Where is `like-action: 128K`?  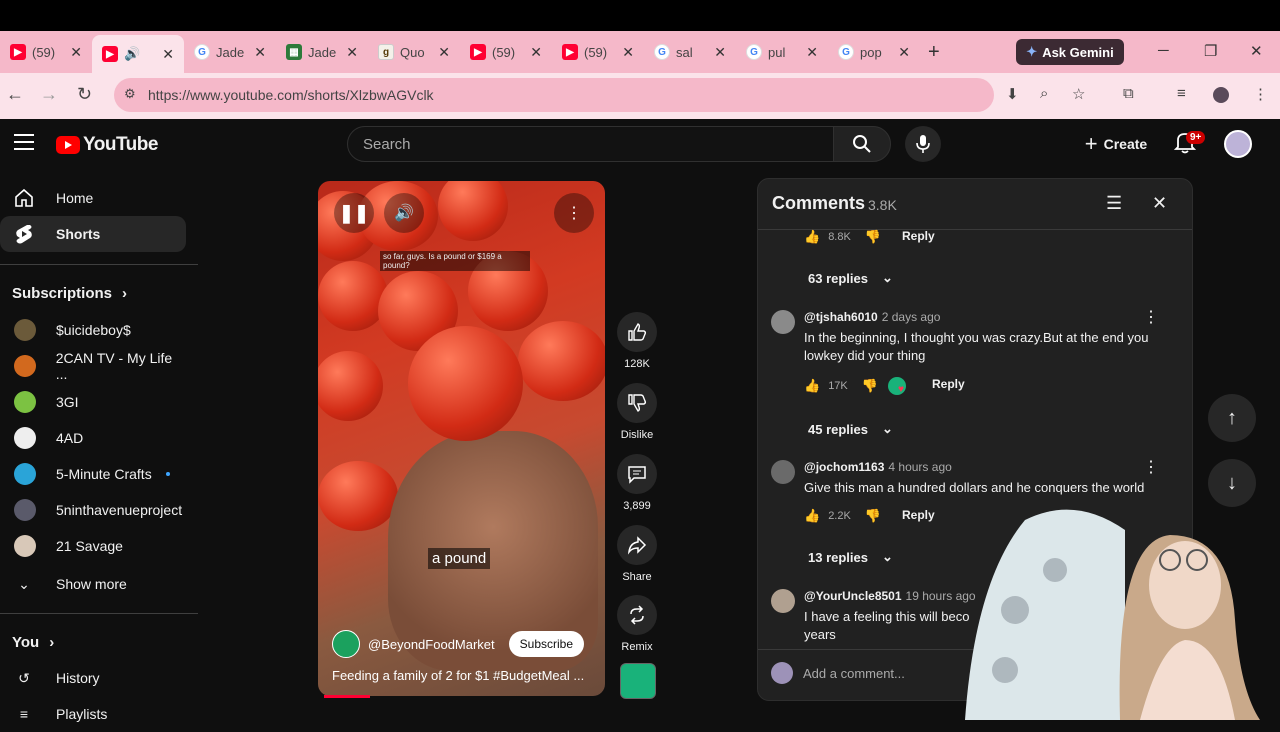 like-action: 128K is located at coordinates (637, 341).